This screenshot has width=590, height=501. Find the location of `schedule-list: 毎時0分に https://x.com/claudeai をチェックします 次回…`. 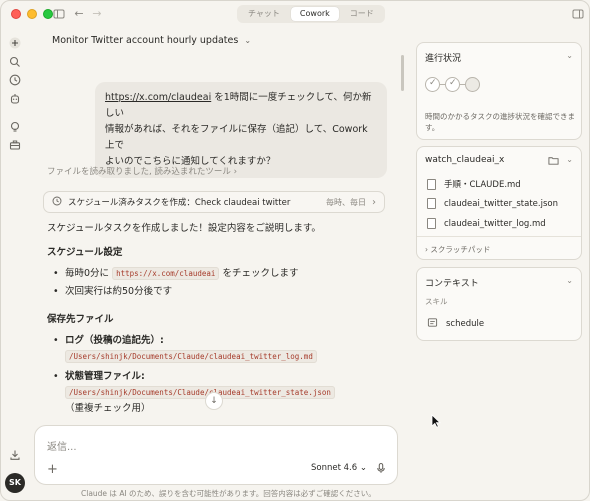

schedule-list: 毎時0分に https://x.com/claudeai をチェックします 次回… is located at coordinates (217, 283).